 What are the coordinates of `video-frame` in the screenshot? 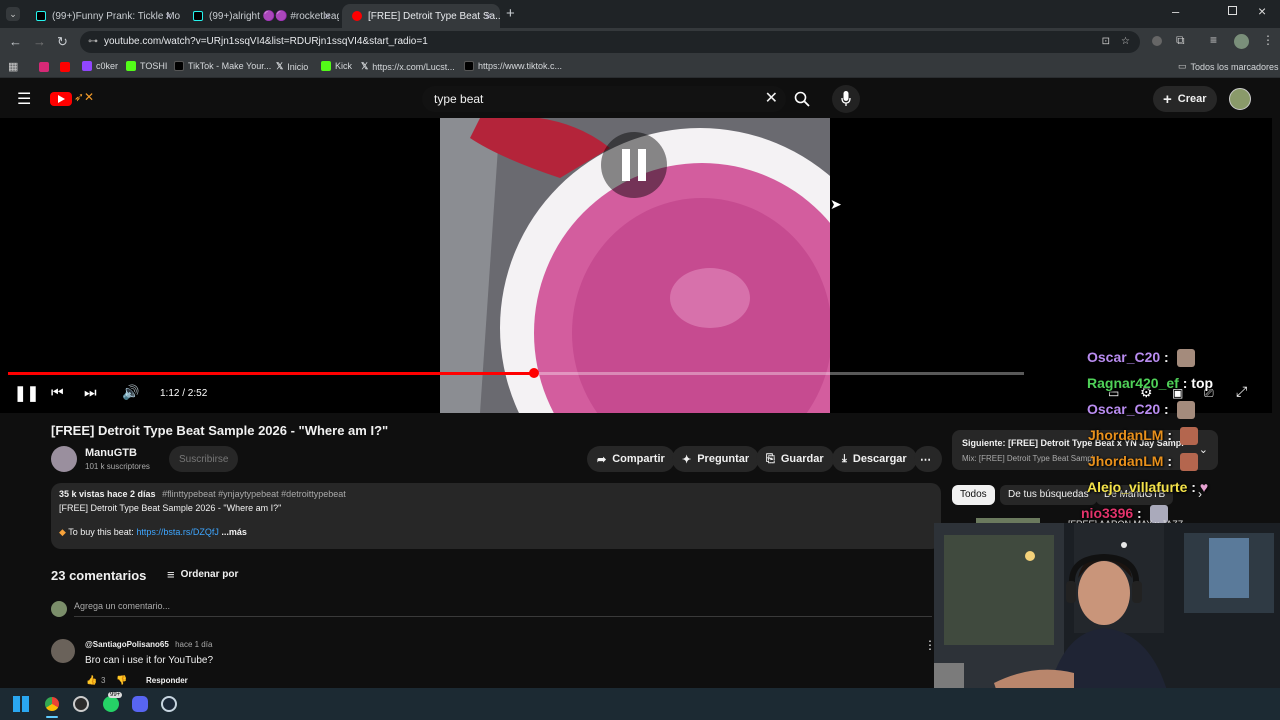 It's located at (635, 265).